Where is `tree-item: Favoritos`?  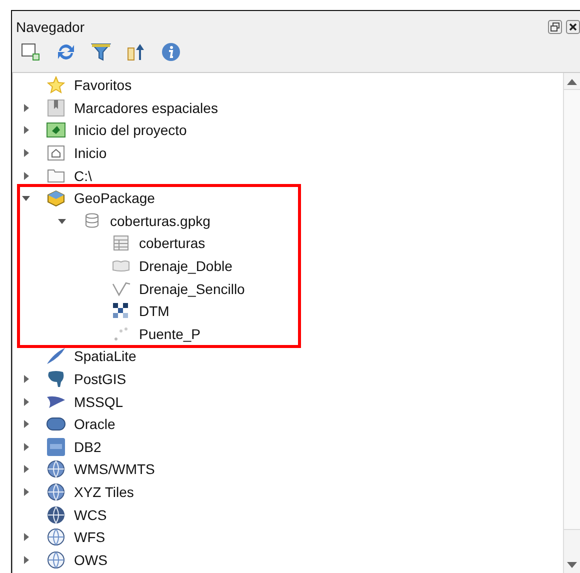
tree-item: Favoritos is located at coordinates (103, 85).